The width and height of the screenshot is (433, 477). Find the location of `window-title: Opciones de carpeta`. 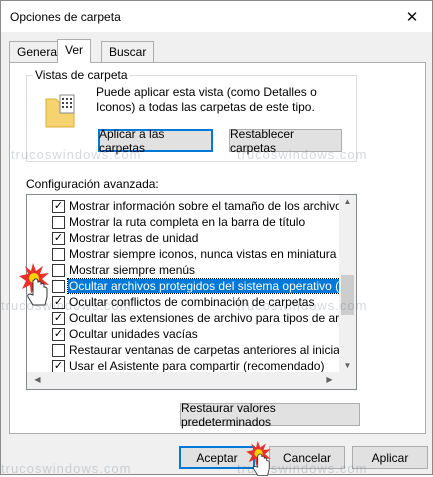

window-title: Opciones de carpeta is located at coordinates (65, 17).